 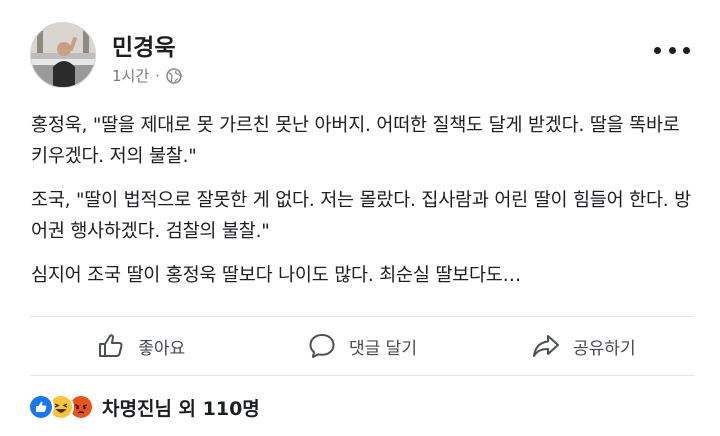 I want to click on avatar, so click(x=63, y=55).